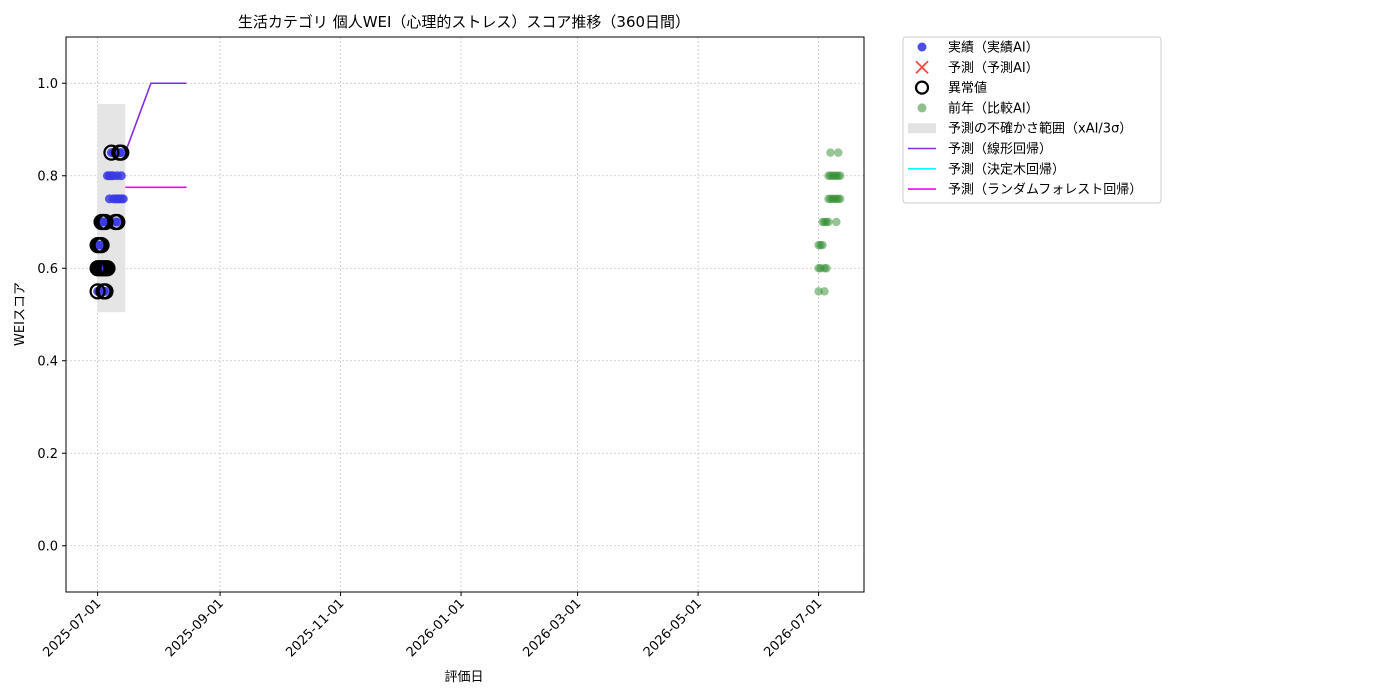 This screenshot has height=700, width=1400. What do you see at coordinates (1006, 169) in the screenshot?
I see `legend-label: 予測（決定木回帰）` at bounding box center [1006, 169].